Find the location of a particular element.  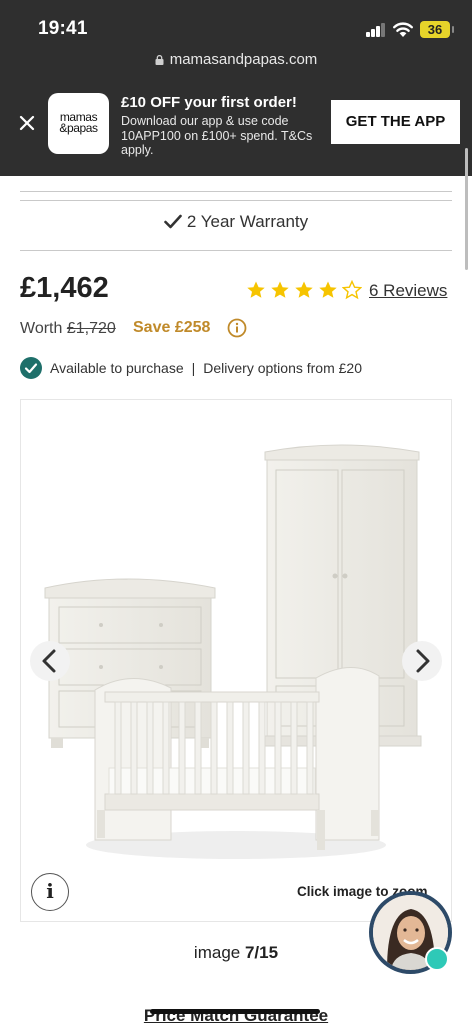

address-bar: mamasandpapas.com is located at coordinates (236, 62).